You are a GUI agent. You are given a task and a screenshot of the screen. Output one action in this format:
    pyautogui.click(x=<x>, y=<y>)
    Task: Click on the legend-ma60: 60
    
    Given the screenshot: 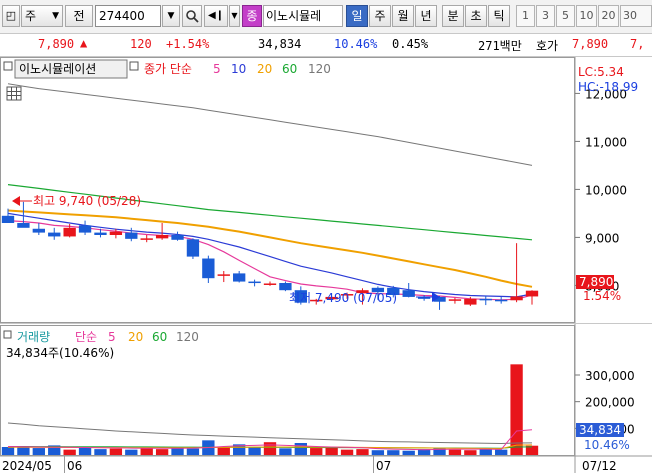 What is the action you would take?
    pyautogui.click(x=289, y=69)
    